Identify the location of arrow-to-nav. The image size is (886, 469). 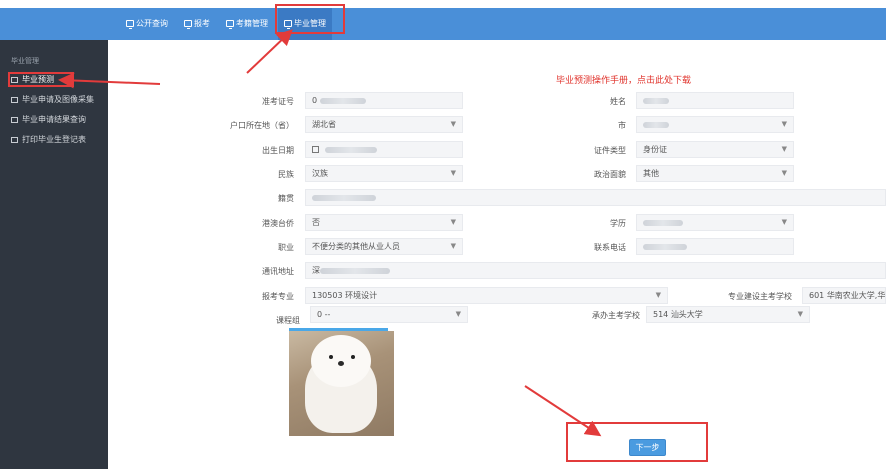
(269, 51).